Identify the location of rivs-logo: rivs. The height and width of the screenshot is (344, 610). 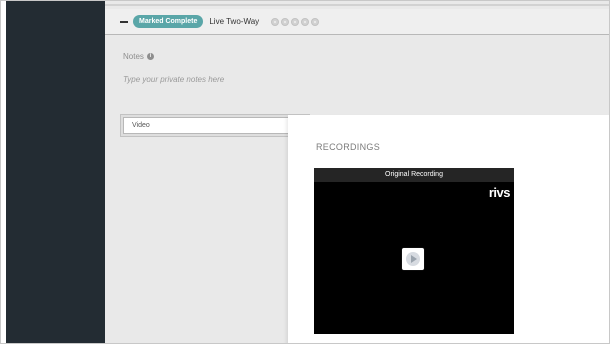
(499, 192).